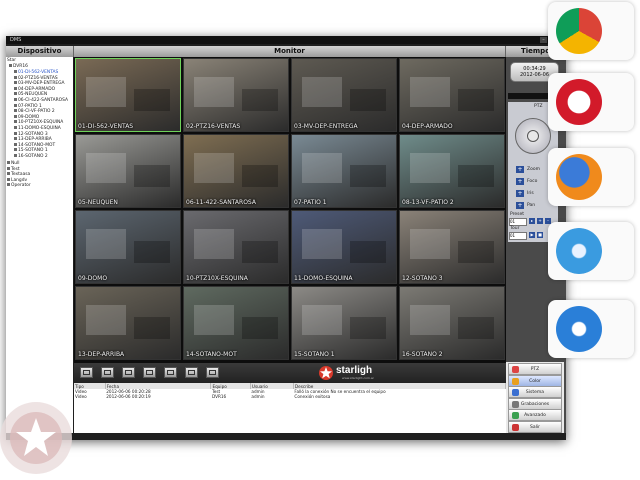  I want to click on group-icon, so click(8, 179).